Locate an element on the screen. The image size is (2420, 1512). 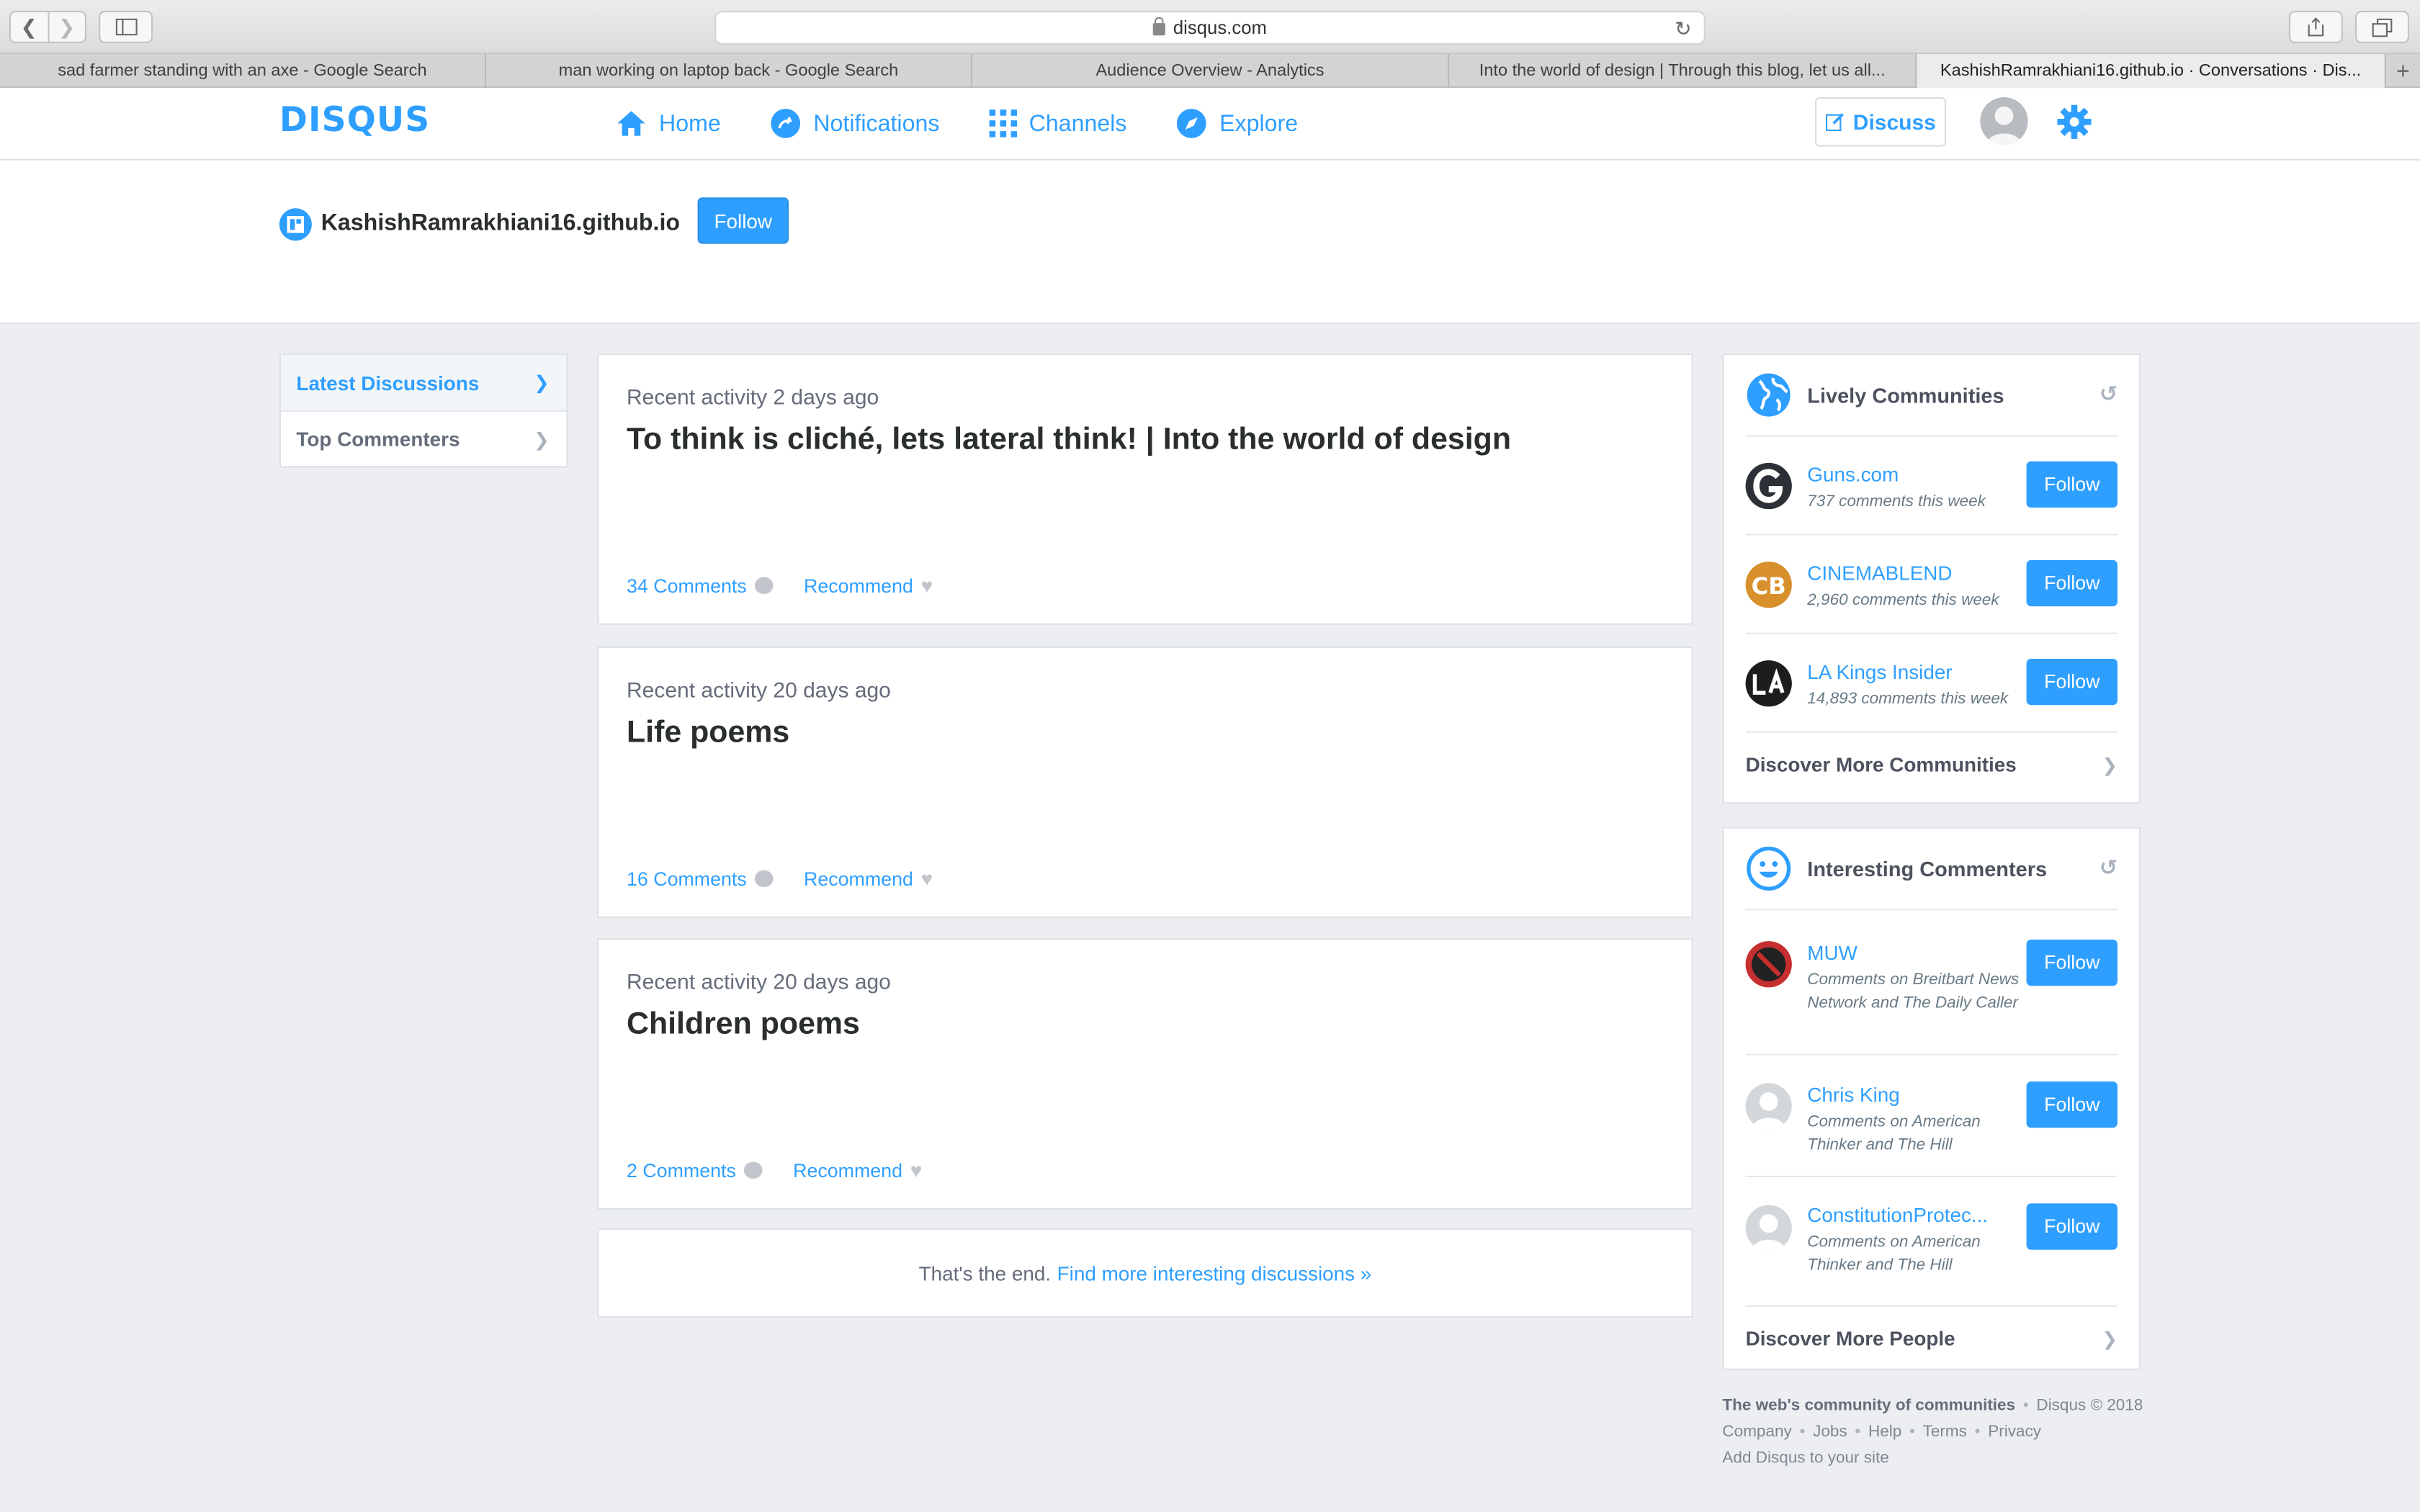
footer-link-jobs: Jobs is located at coordinates (1830, 1432).